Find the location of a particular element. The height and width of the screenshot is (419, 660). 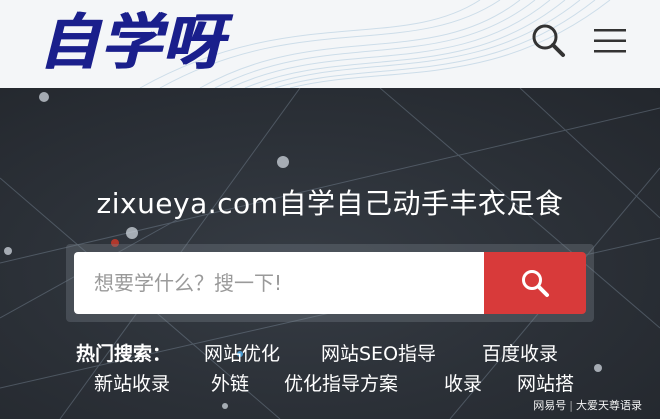

hot-link: 网站搭 is located at coordinates (545, 384).